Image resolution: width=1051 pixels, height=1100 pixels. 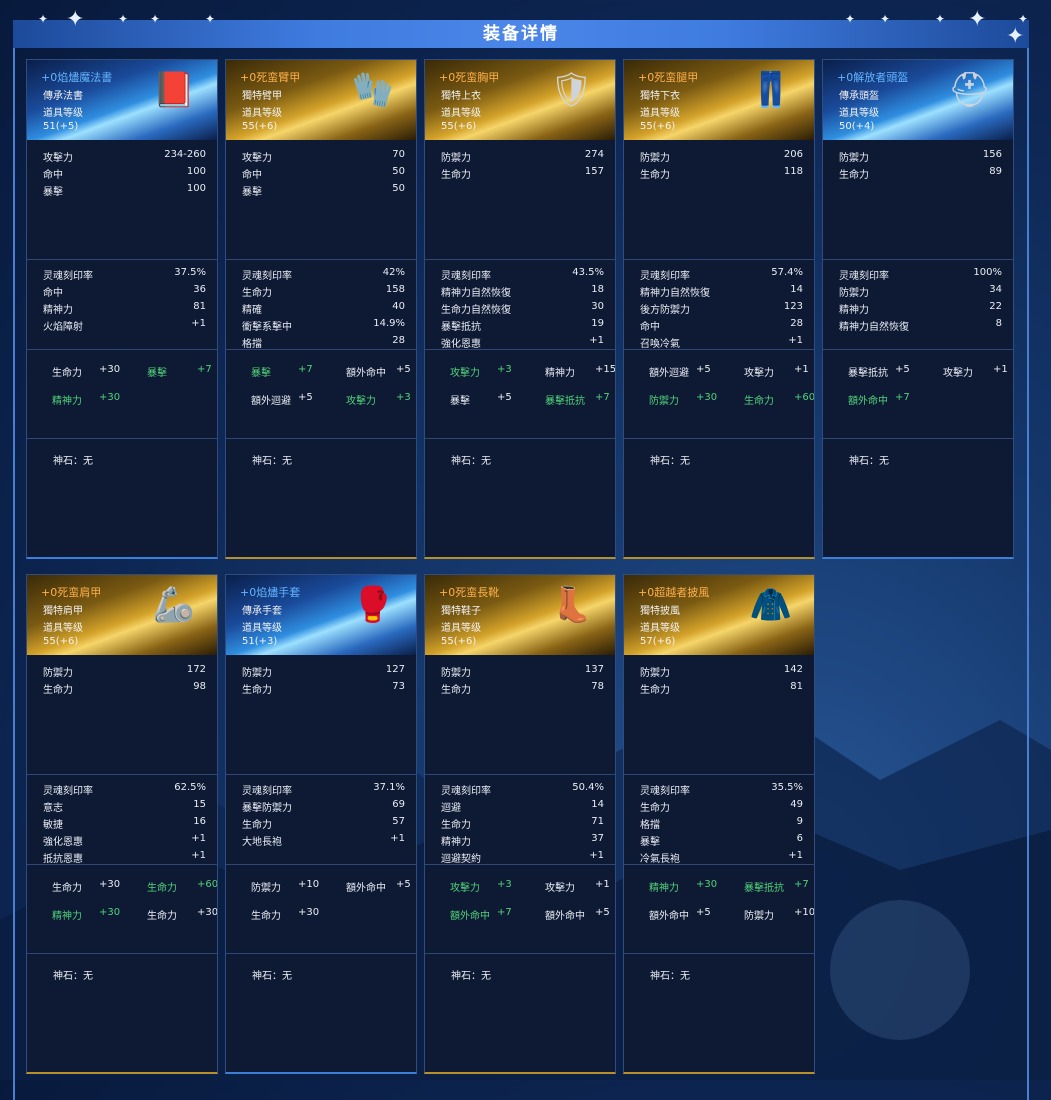 I want to click on base-stat-row: 命中 100, so click(x=124, y=174).